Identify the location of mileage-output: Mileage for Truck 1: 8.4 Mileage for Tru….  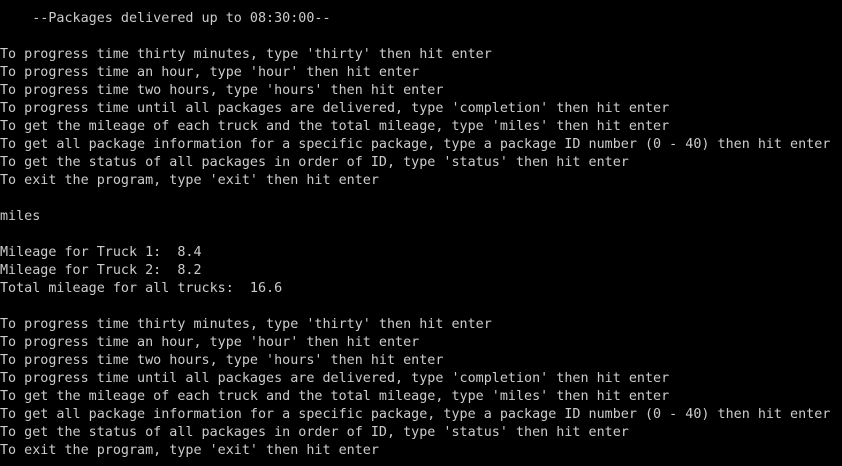
(421, 271).